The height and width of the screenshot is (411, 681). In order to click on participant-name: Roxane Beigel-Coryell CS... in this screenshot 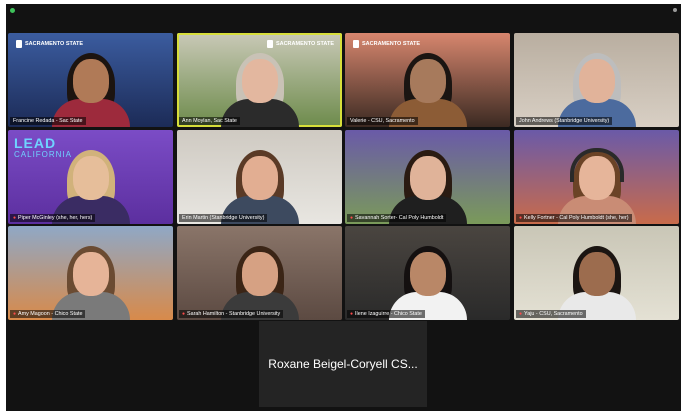, I will do `click(343, 364)`.